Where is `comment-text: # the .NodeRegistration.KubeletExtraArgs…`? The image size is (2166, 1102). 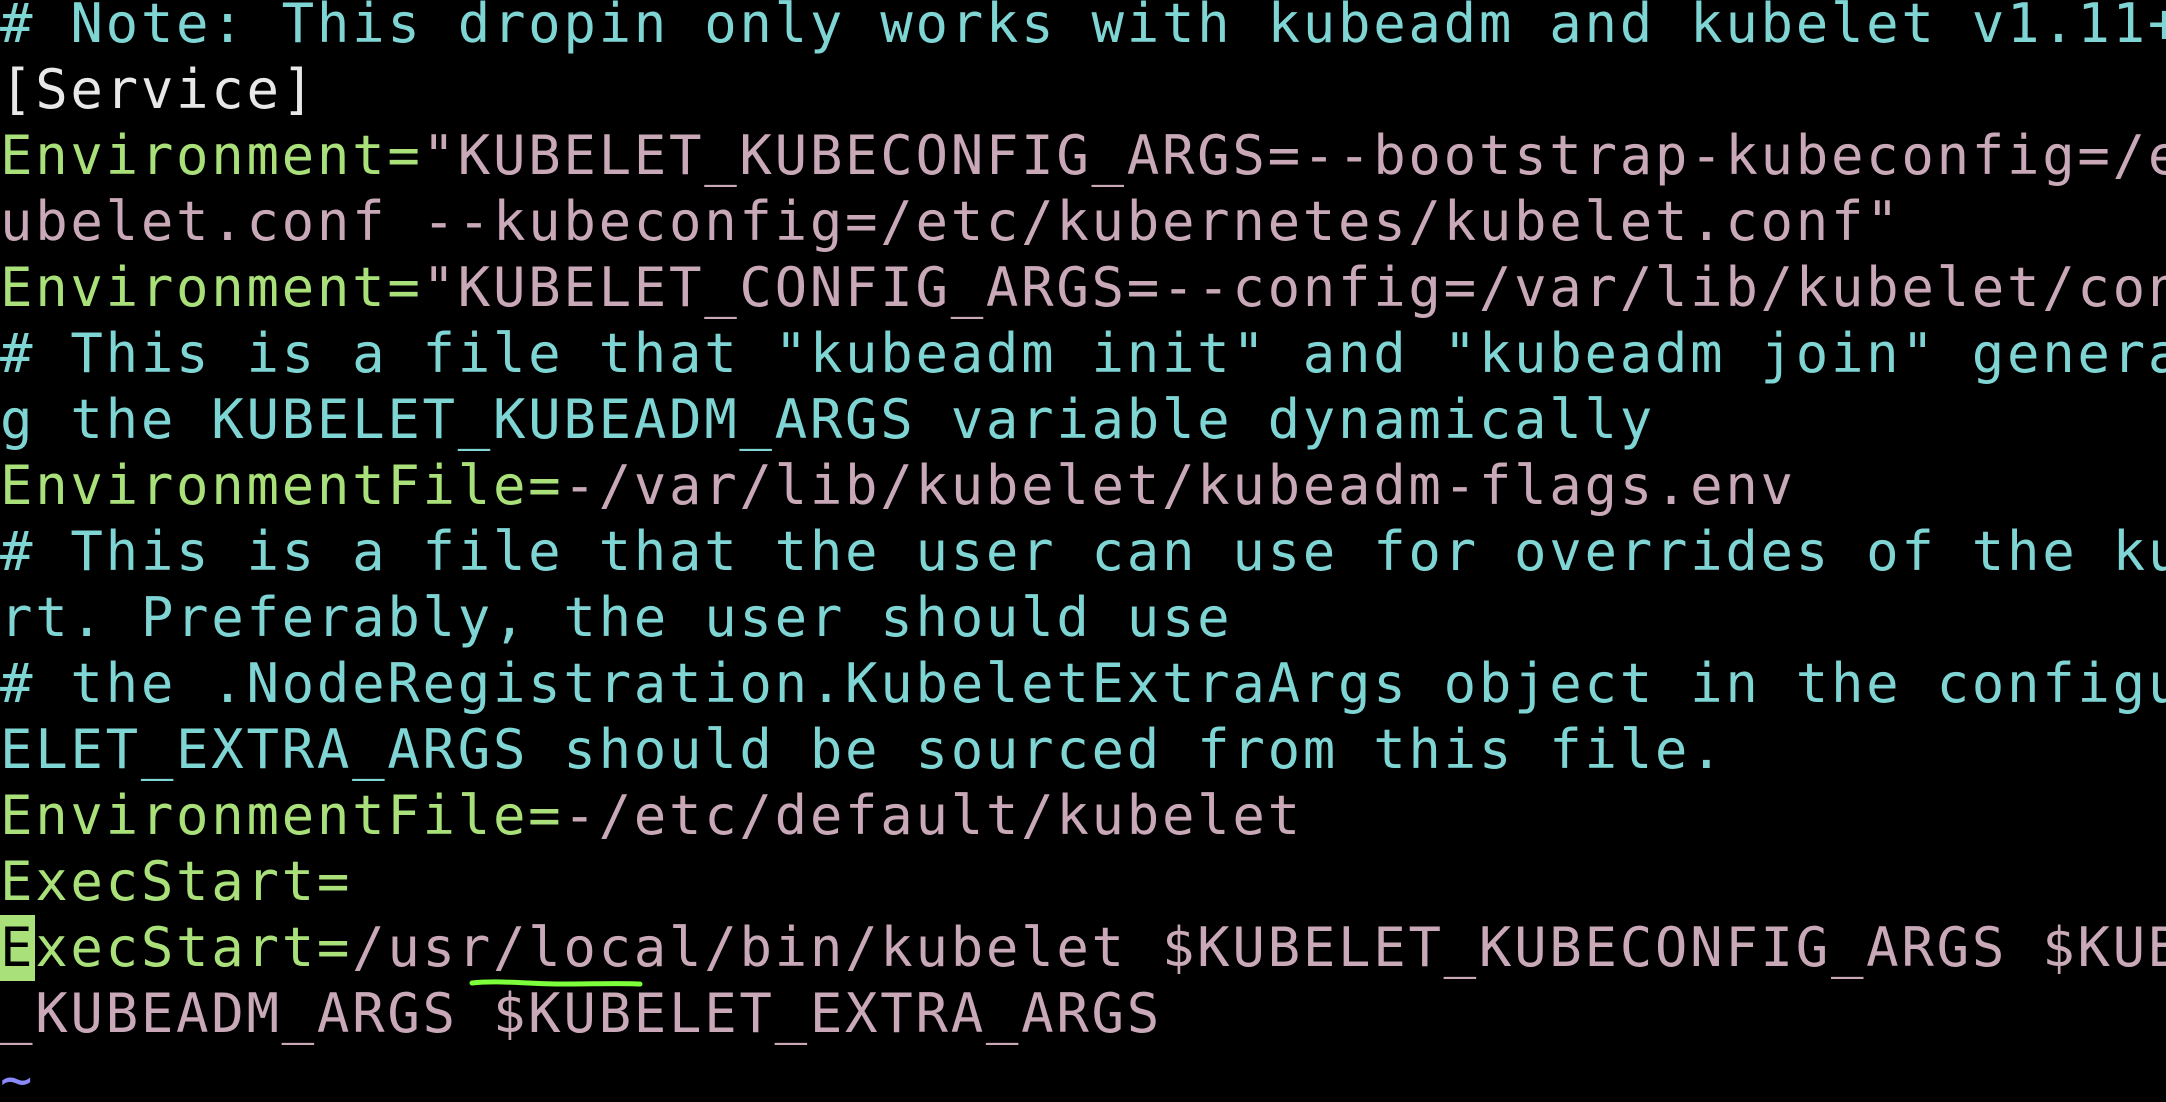
comment-text: # the .NodeRegistration.KubeletExtraArgs… is located at coordinates (1083, 683).